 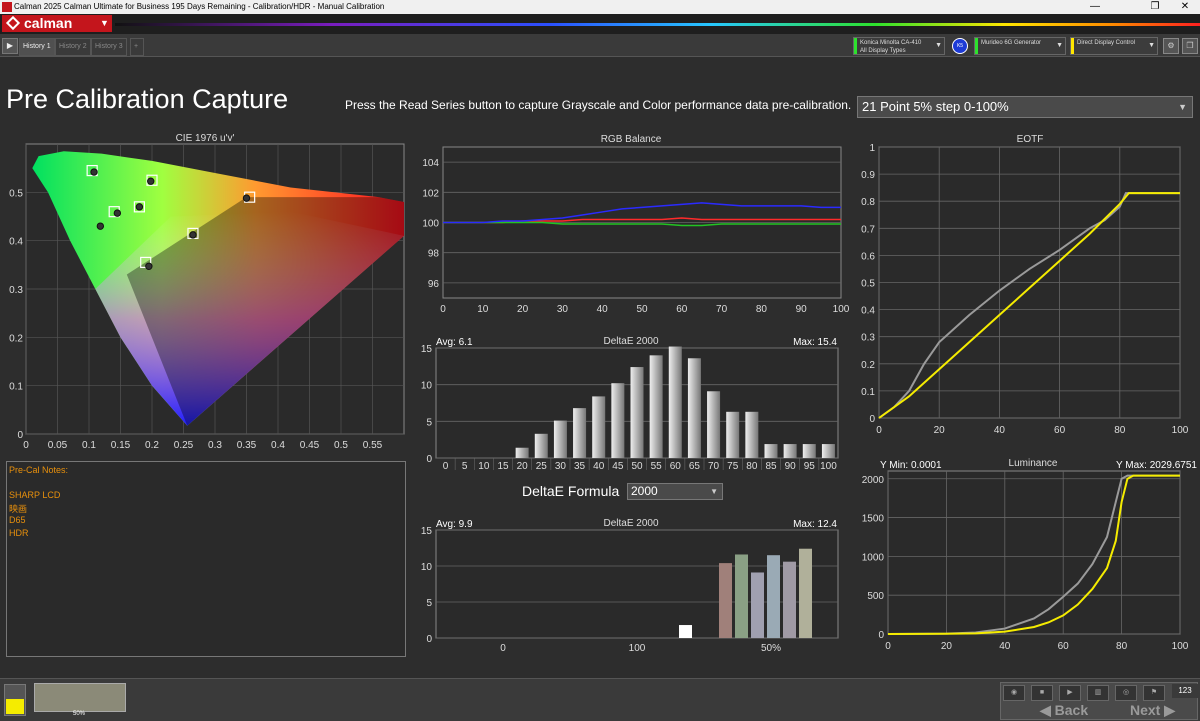 What do you see at coordinates (644, 491) in the screenshot?
I see `deltae-formula-value: 2000` at bounding box center [644, 491].